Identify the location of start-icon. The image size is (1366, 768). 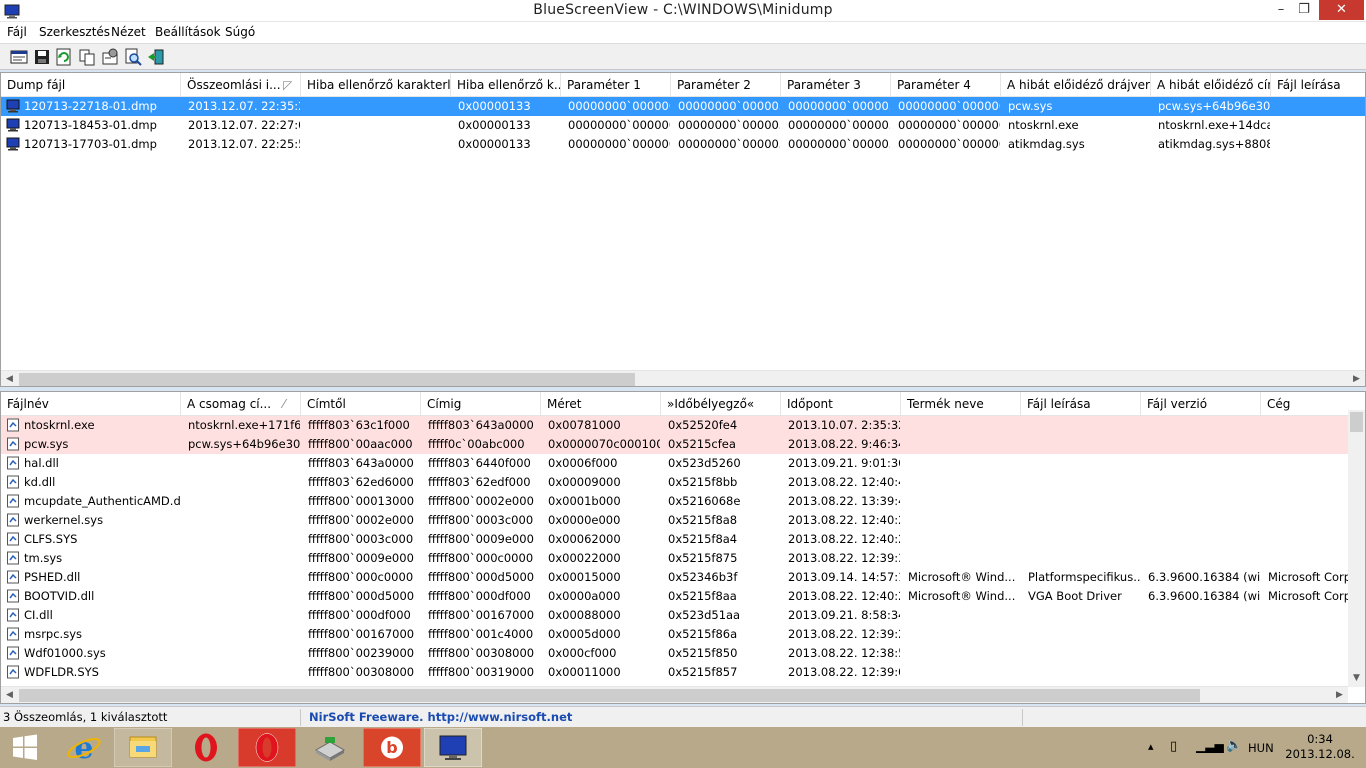
(25, 747).